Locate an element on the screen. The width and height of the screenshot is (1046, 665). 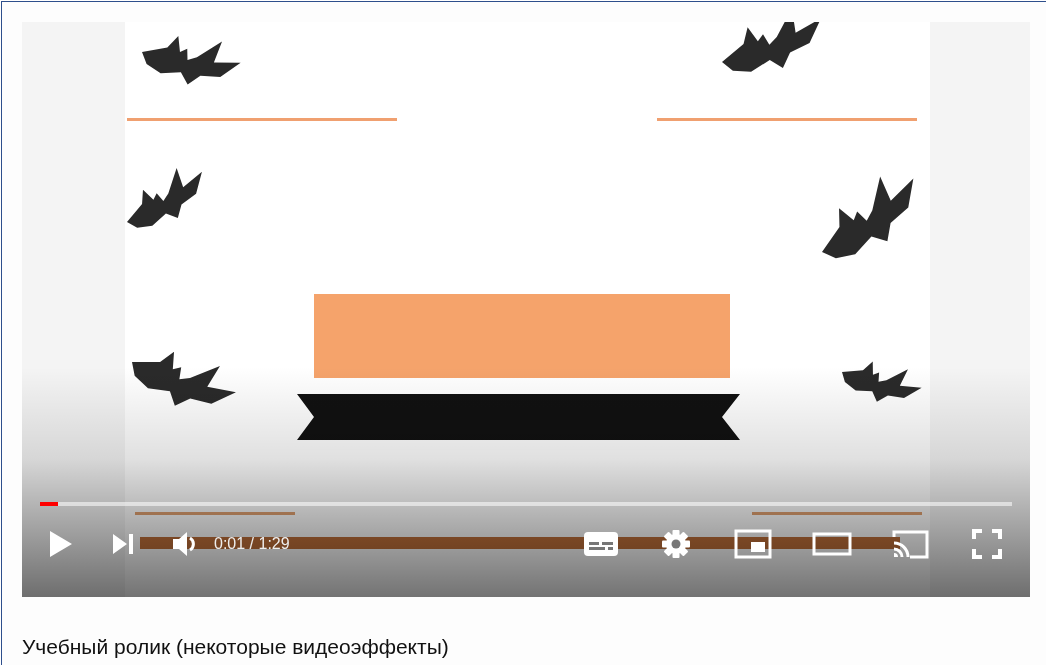
theater-mode-icon is located at coordinates (832, 544).